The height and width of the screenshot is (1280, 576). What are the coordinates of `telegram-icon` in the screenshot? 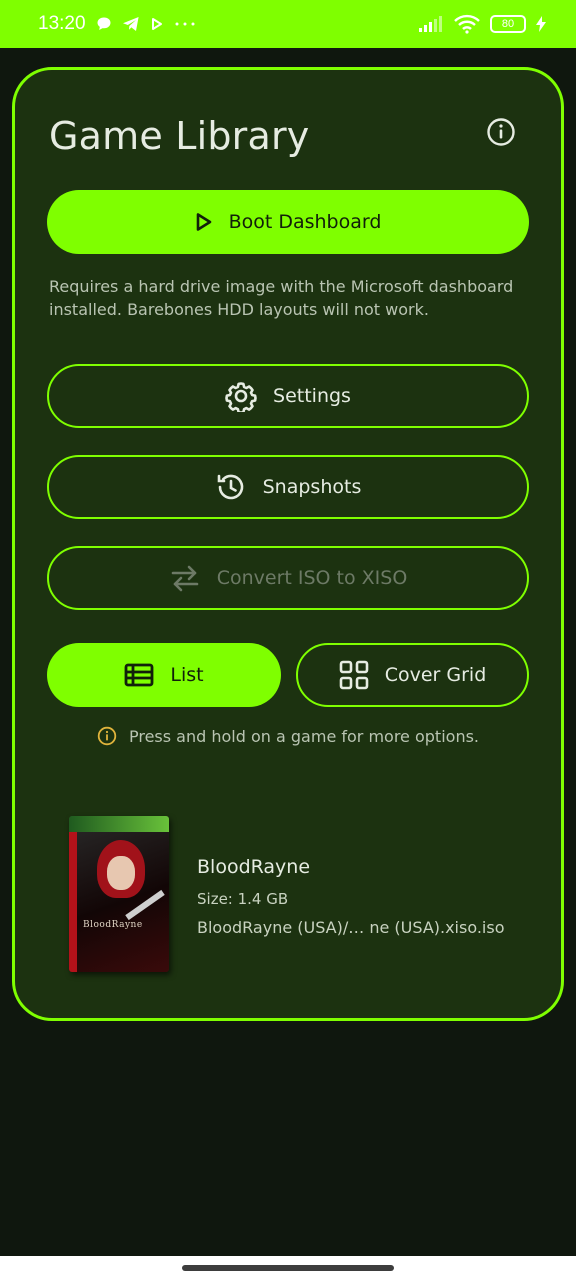 It's located at (131, 24).